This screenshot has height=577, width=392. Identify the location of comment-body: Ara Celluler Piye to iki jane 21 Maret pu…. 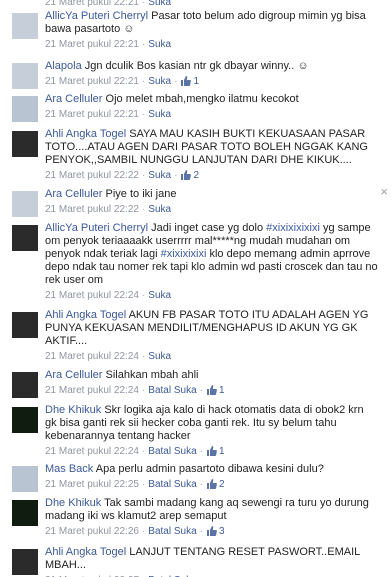
(211, 202).